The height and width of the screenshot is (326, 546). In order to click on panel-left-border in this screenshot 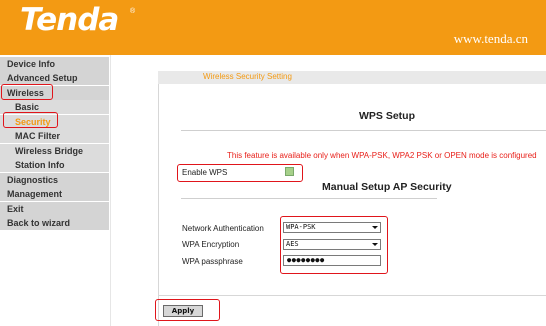, I will do `click(158, 205)`.